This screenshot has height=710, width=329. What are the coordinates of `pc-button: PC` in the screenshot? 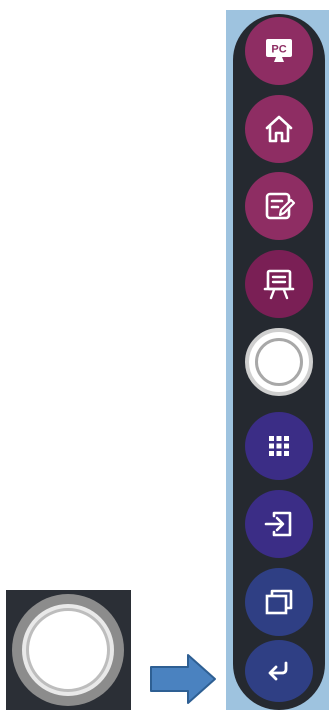 It's located at (279, 51).